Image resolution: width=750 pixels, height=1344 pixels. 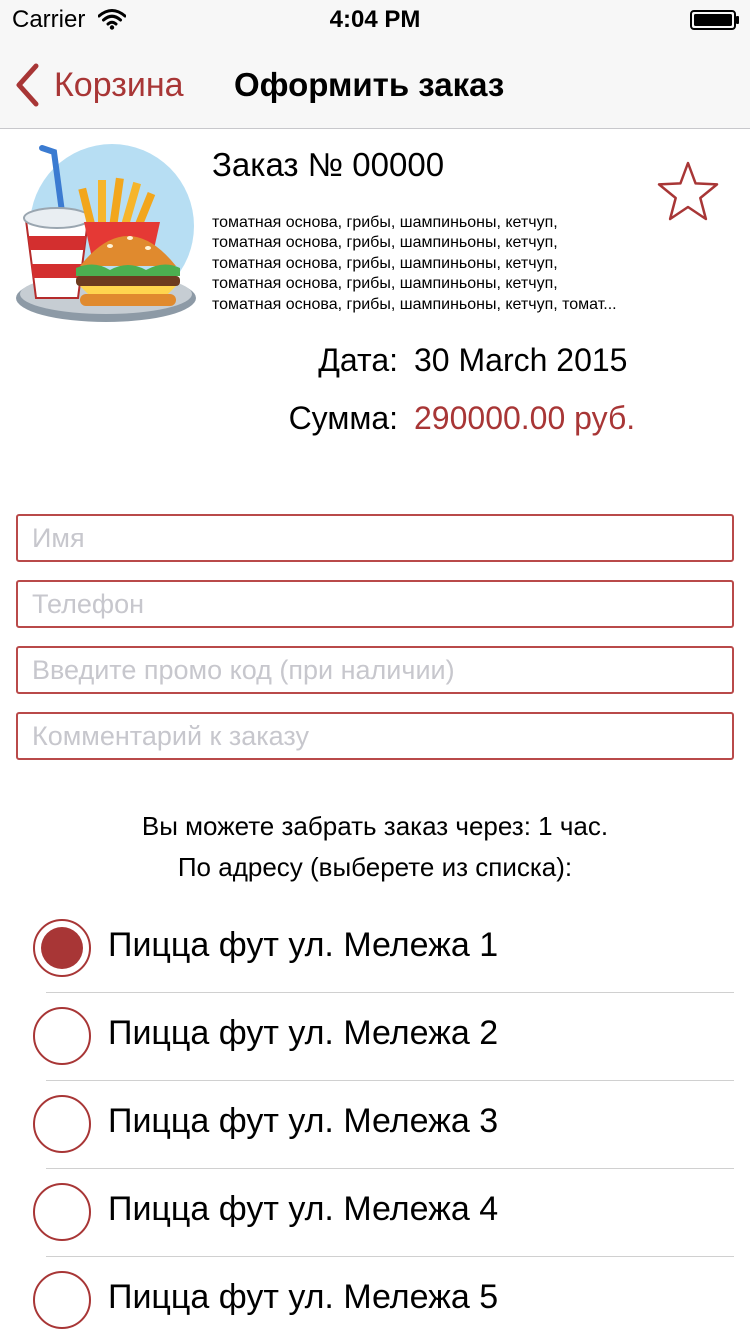 What do you see at coordinates (27, 85) in the screenshot?
I see `chevron-left-icon` at bounding box center [27, 85].